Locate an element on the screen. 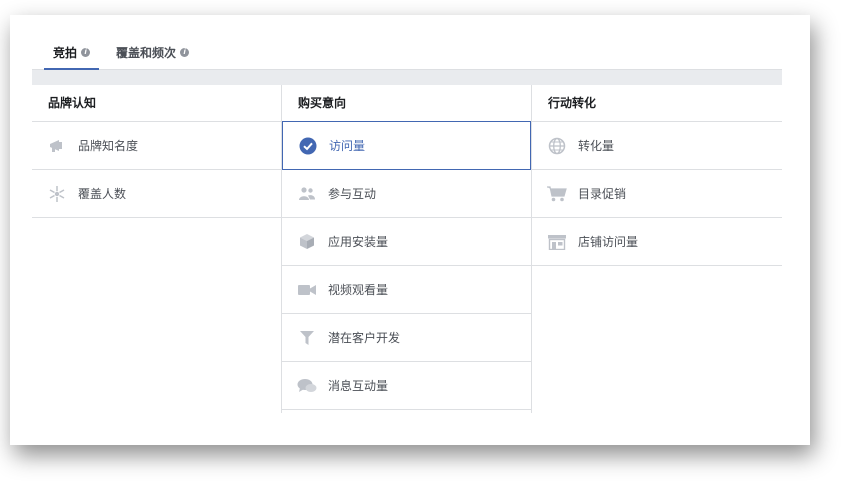 The image size is (849, 481). funnel-icon is located at coordinates (307, 338).